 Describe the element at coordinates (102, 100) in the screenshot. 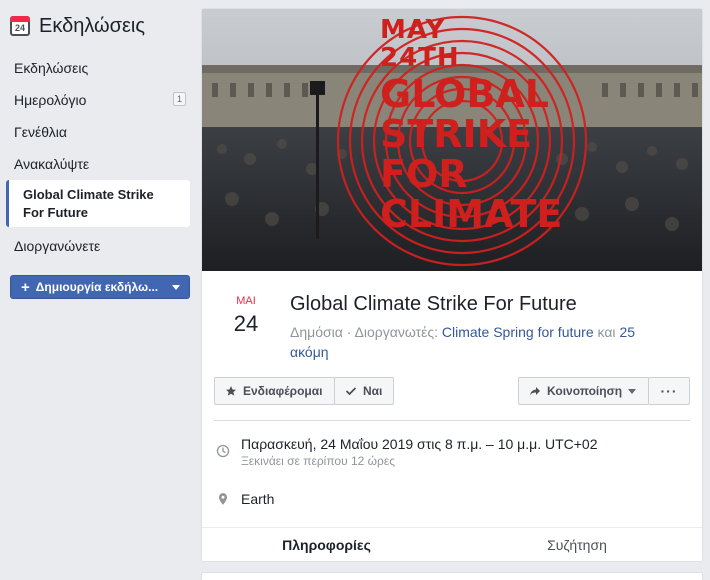

I see `sidebar-item-calendar: Ημερολόγιο 1` at that location.